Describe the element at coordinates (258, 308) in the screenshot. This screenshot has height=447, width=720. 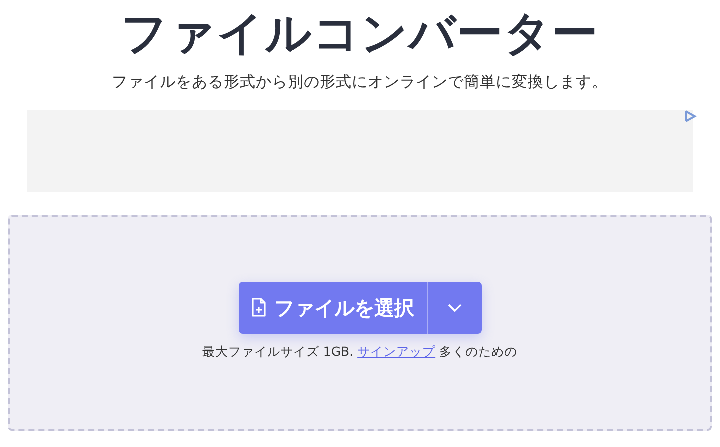
I see `file-add-icon` at that location.